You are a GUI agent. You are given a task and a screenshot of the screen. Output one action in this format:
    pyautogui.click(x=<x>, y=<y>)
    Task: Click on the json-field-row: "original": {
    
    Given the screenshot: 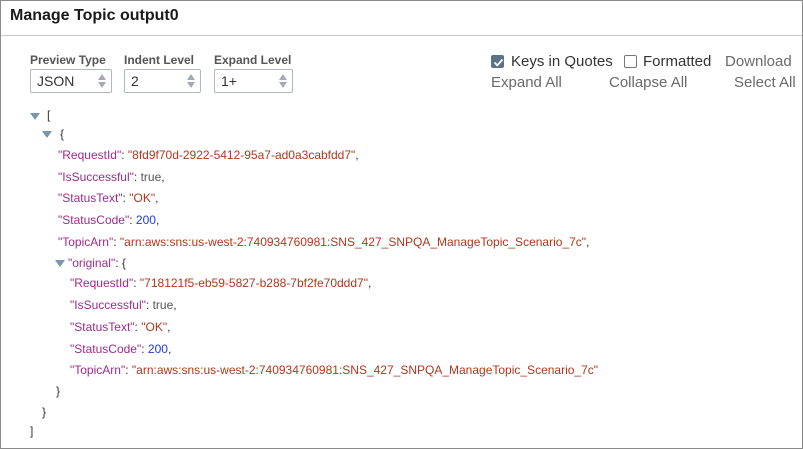 What is the action you would take?
    pyautogui.click(x=97, y=263)
    